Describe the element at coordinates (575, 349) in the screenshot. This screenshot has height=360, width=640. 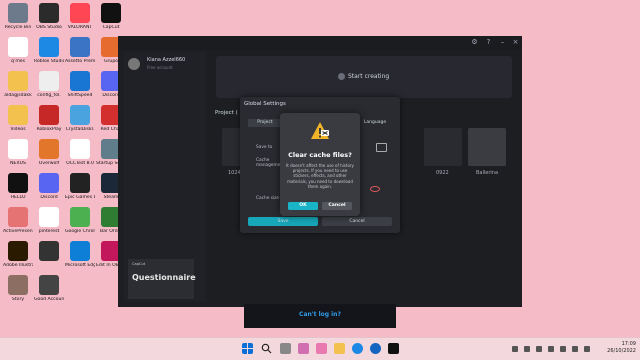
I see `volume-icon` at that location.